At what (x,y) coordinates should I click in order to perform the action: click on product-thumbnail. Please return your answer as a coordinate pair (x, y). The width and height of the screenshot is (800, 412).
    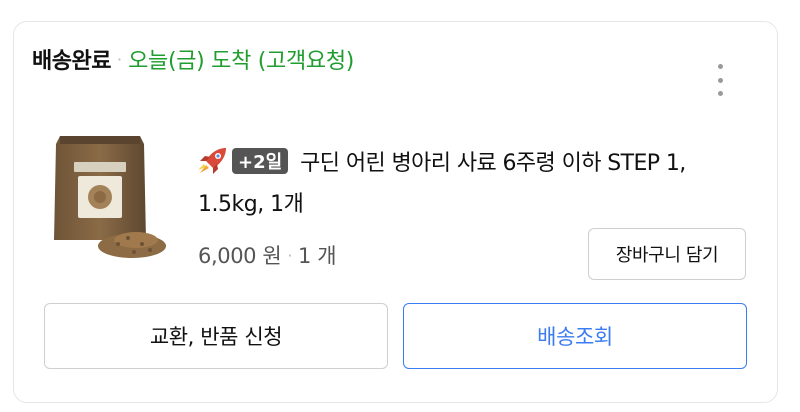
    Looking at the image, I should click on (105, 198).